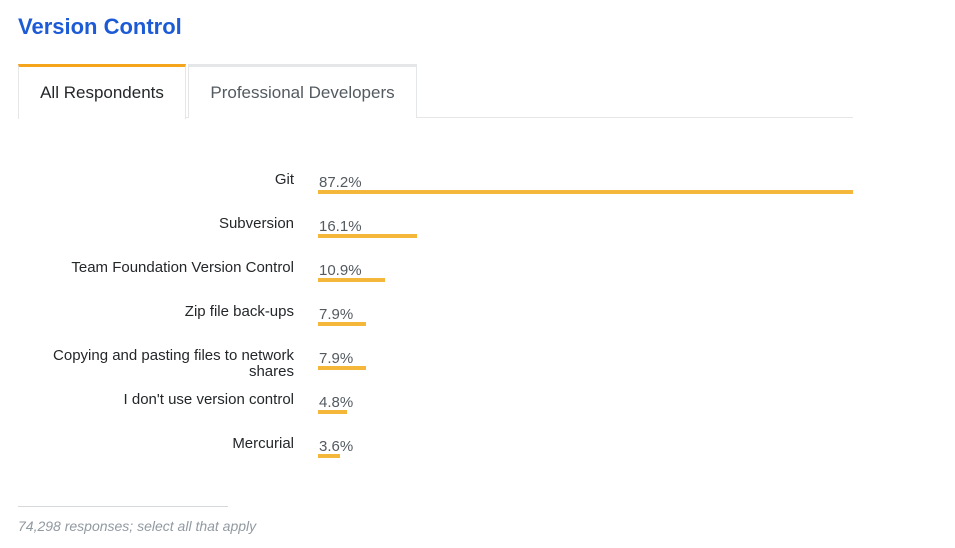 The width and height of the screenshot is (955, 548). I want to click on bar-row: Zip file back-ups 7.9%, so click(477, 326).